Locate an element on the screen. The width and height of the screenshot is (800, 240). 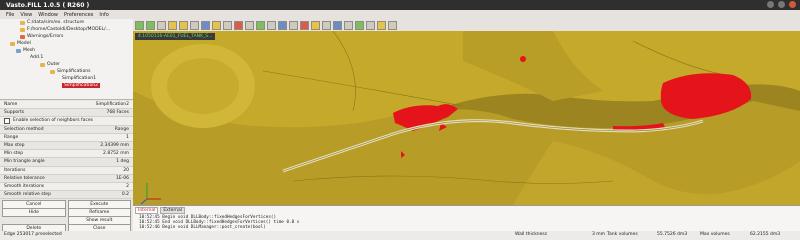
tree-item: Add.1 is located at coordinates (36, 57).